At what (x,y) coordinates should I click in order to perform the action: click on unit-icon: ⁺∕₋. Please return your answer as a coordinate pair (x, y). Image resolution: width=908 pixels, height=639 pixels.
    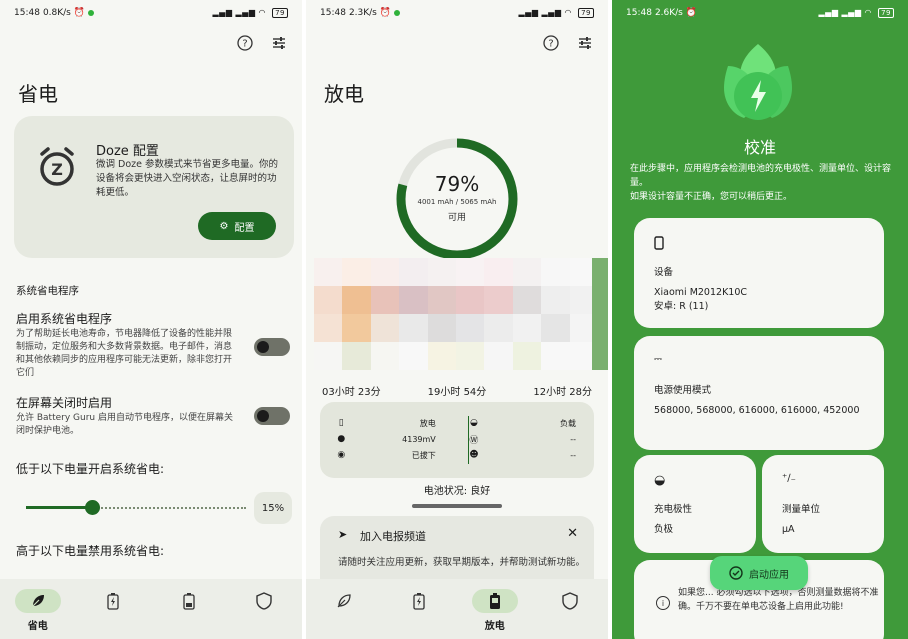
    Looking at the image, I should click on (789, 478).